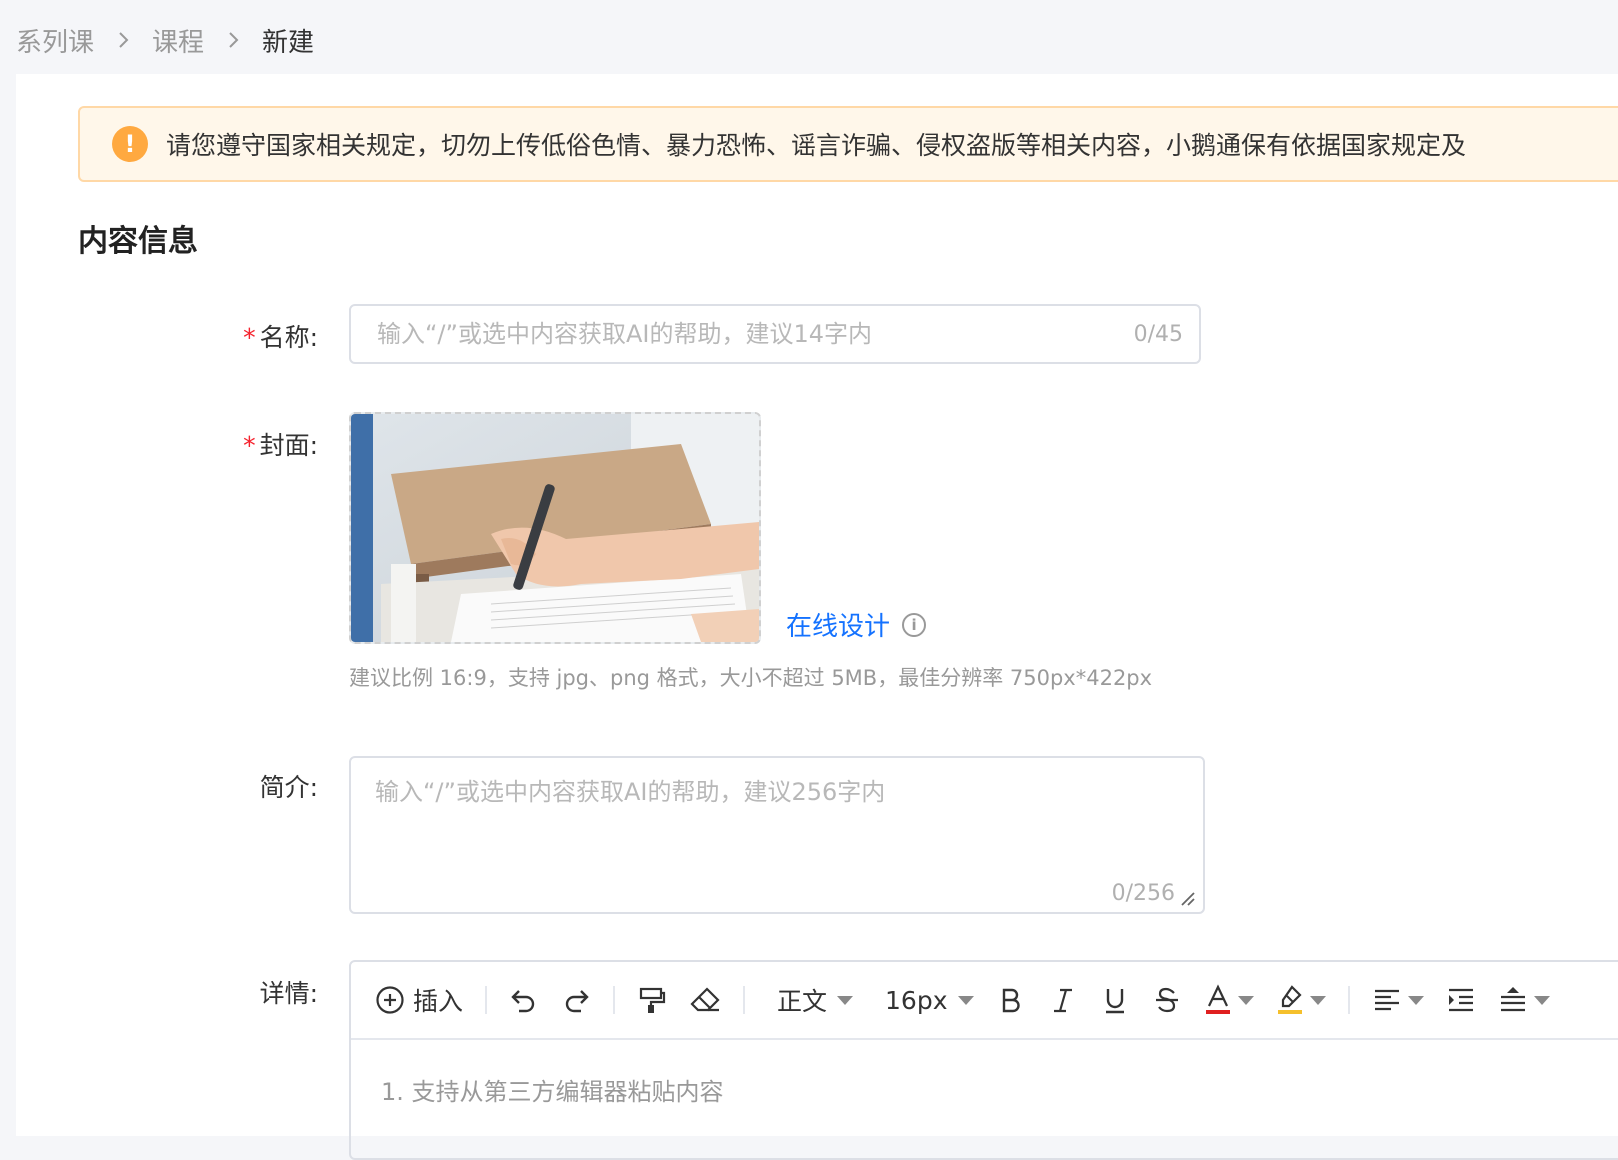 This screenshot has height=1160, width=1618. I want to click on strikethrough-icon, so click(1166, 1000).